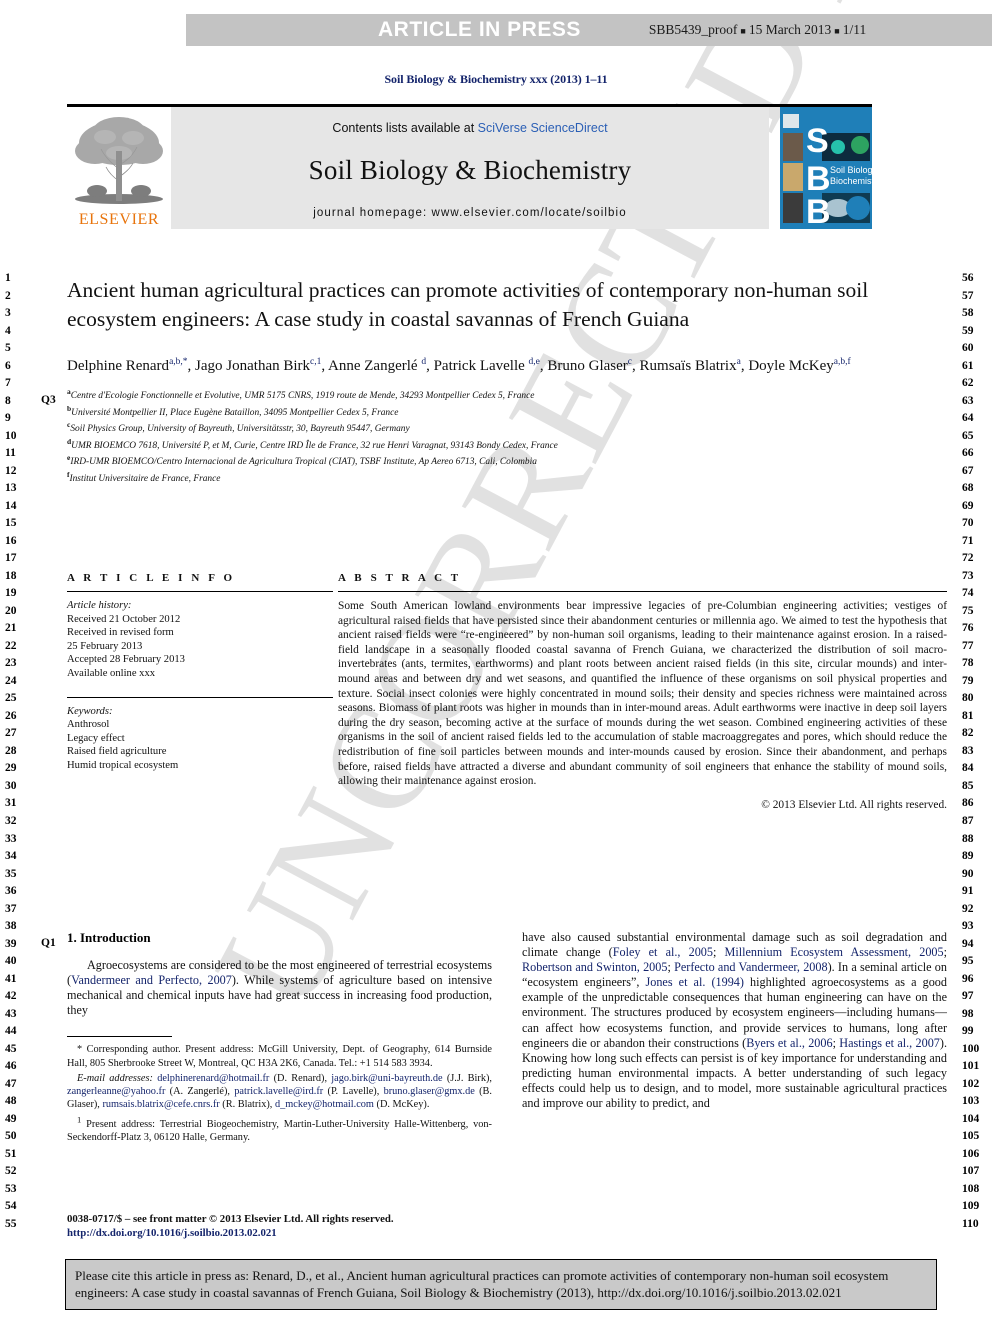 The image size is (992, 1323). Describe the element at coordinates (968, 383) in the screenshot. I see `line-number: 62` at that location.